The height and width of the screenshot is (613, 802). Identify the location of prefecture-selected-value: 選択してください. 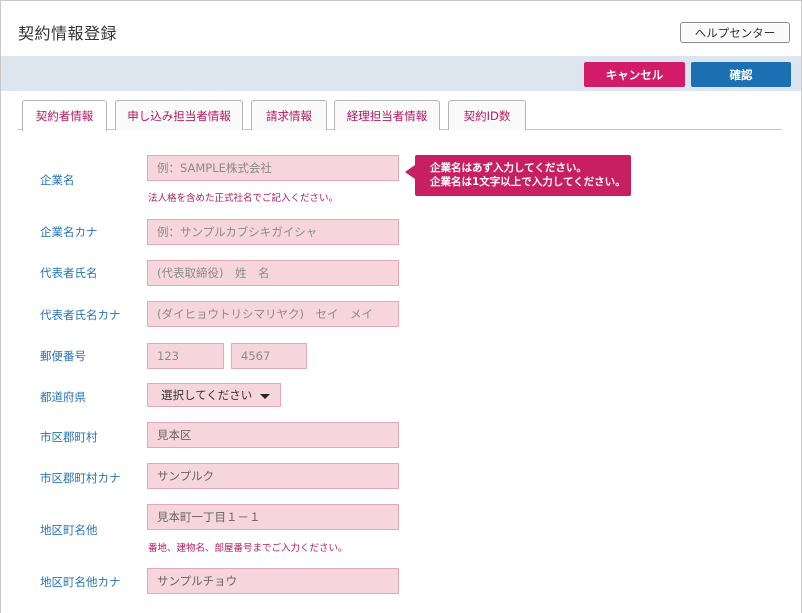
(207, 395).